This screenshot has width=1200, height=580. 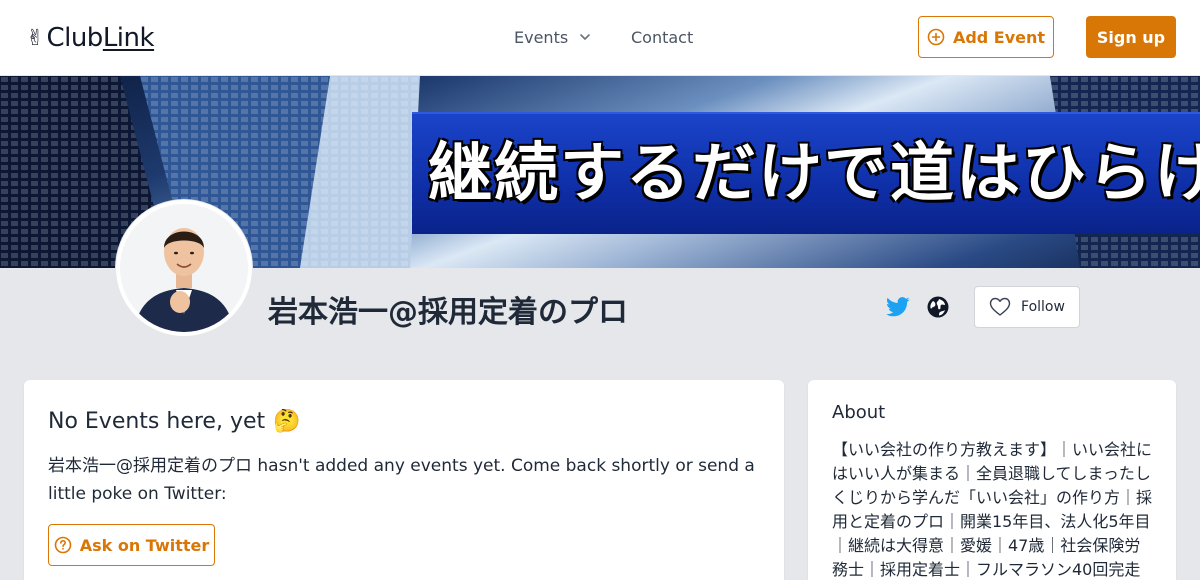 I want to click on globe-icon, so click(x=938, y=307).